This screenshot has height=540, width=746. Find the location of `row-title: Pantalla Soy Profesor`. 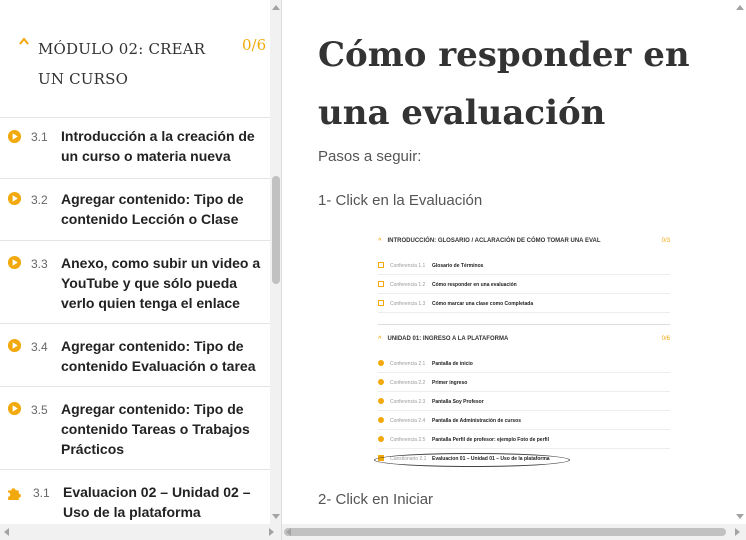

row-title: Pantalla Soy Profesor is located at coordinates (458, 402).